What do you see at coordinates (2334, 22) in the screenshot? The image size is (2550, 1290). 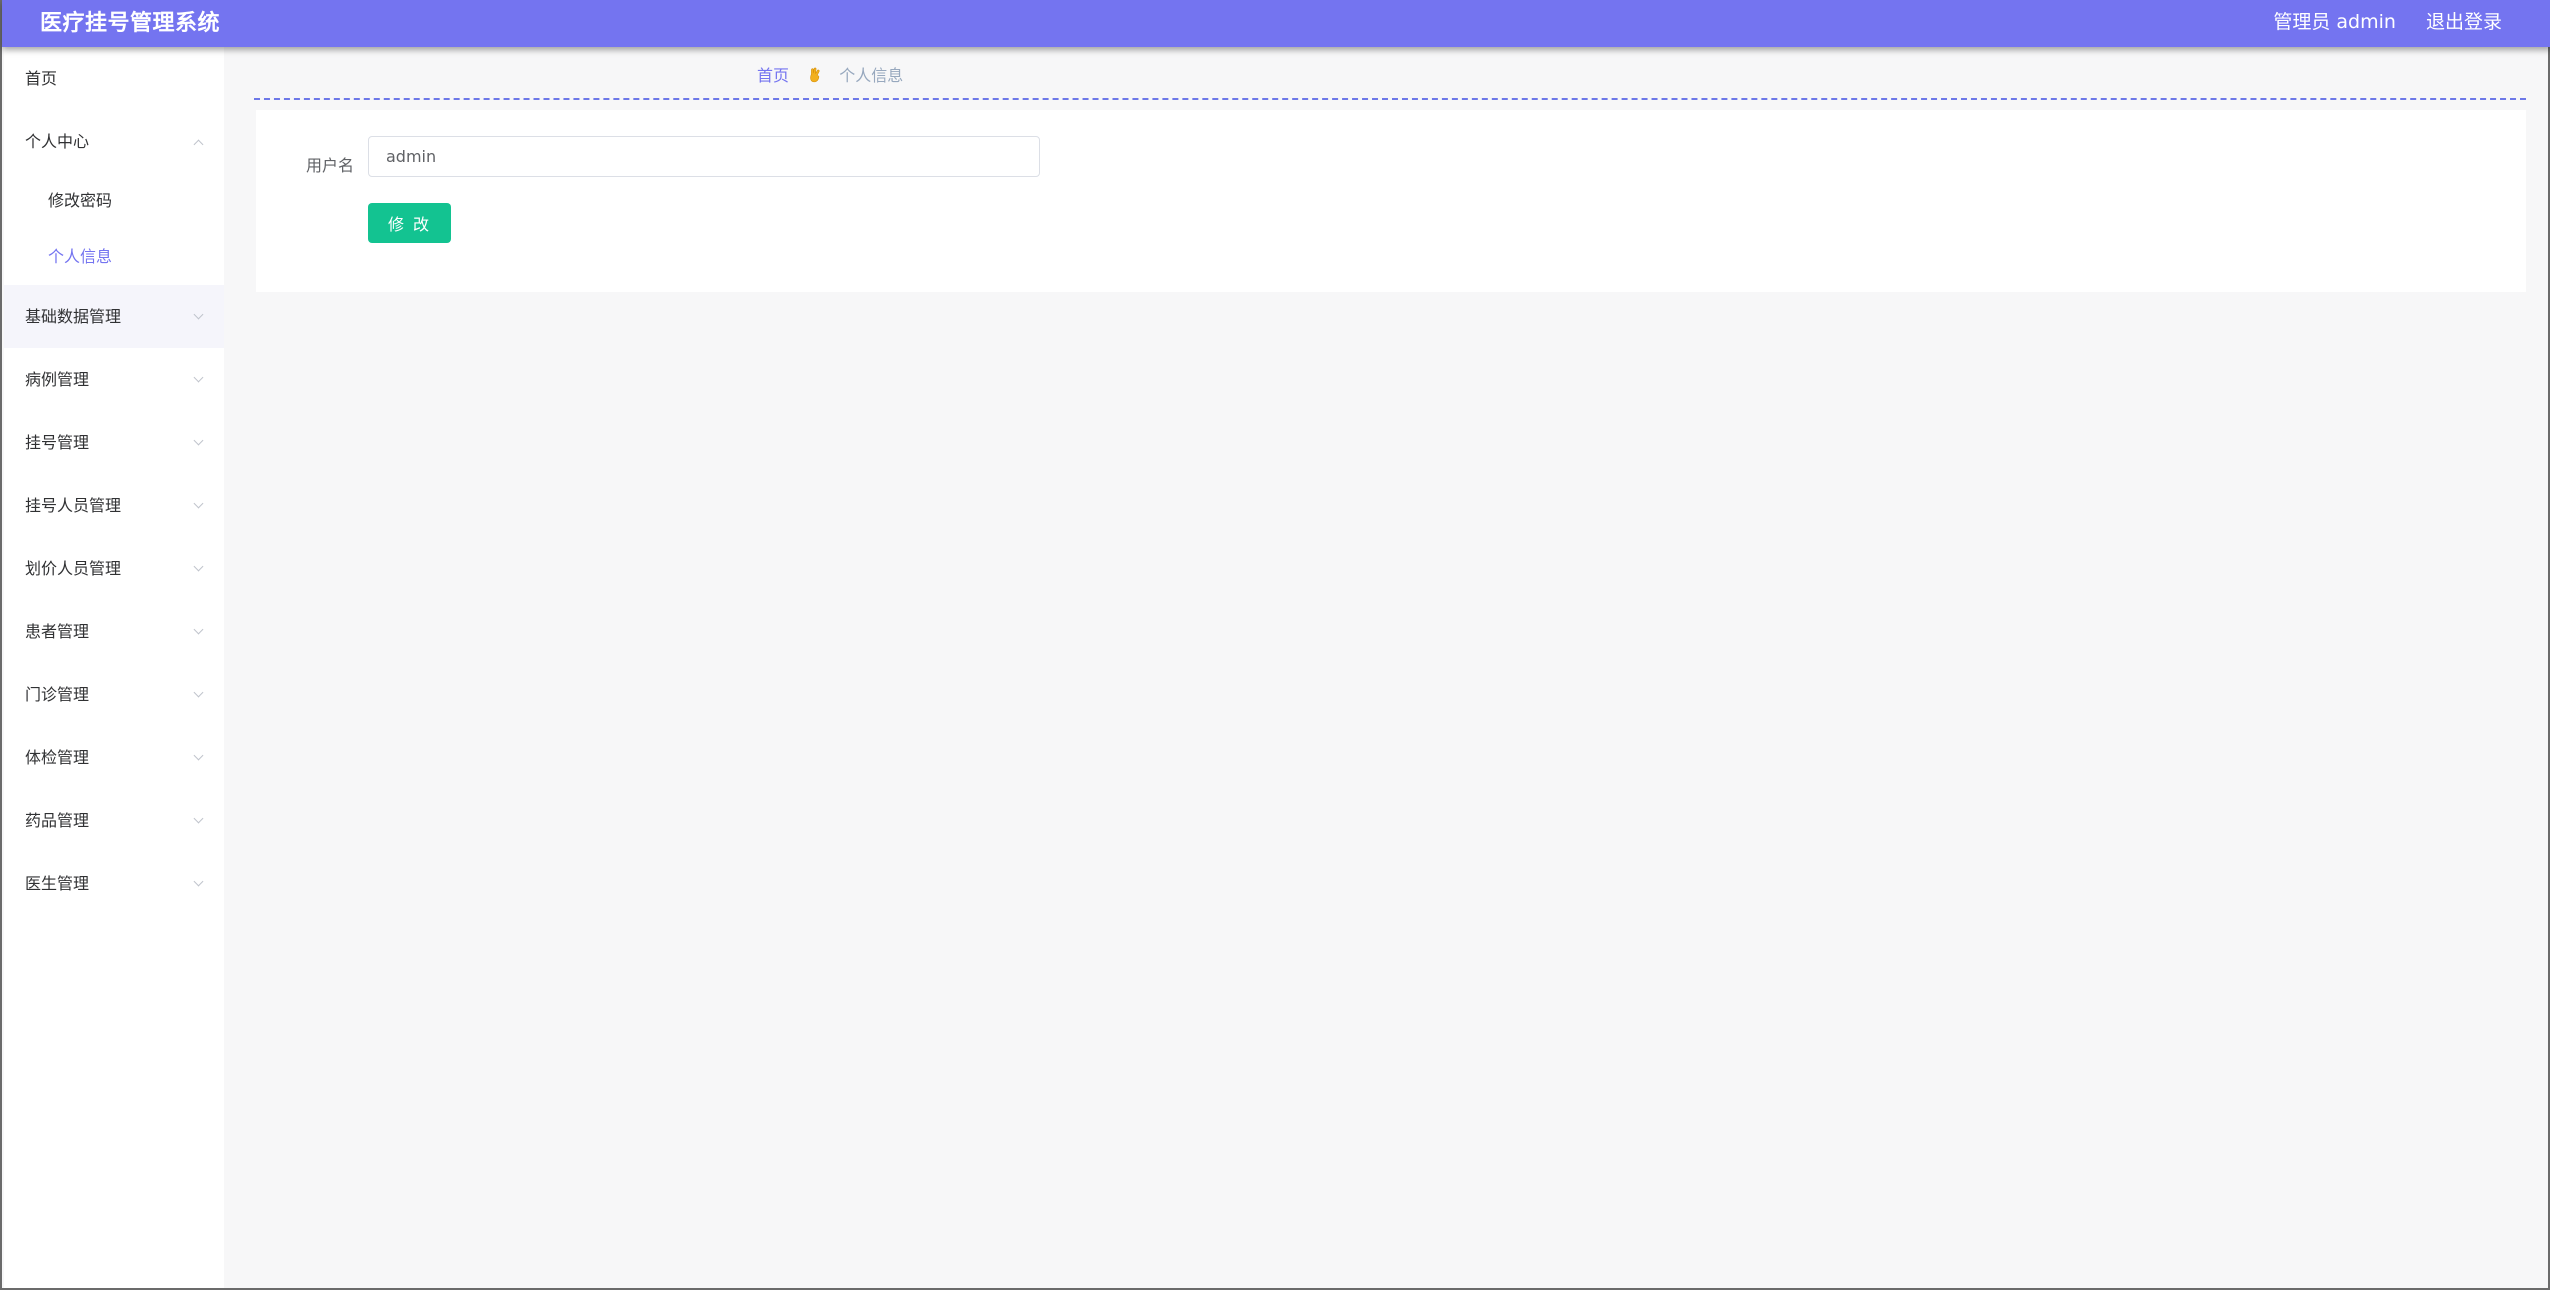 I see `current-user-label: 管理员 admin` at bounding box center [2334, 22].